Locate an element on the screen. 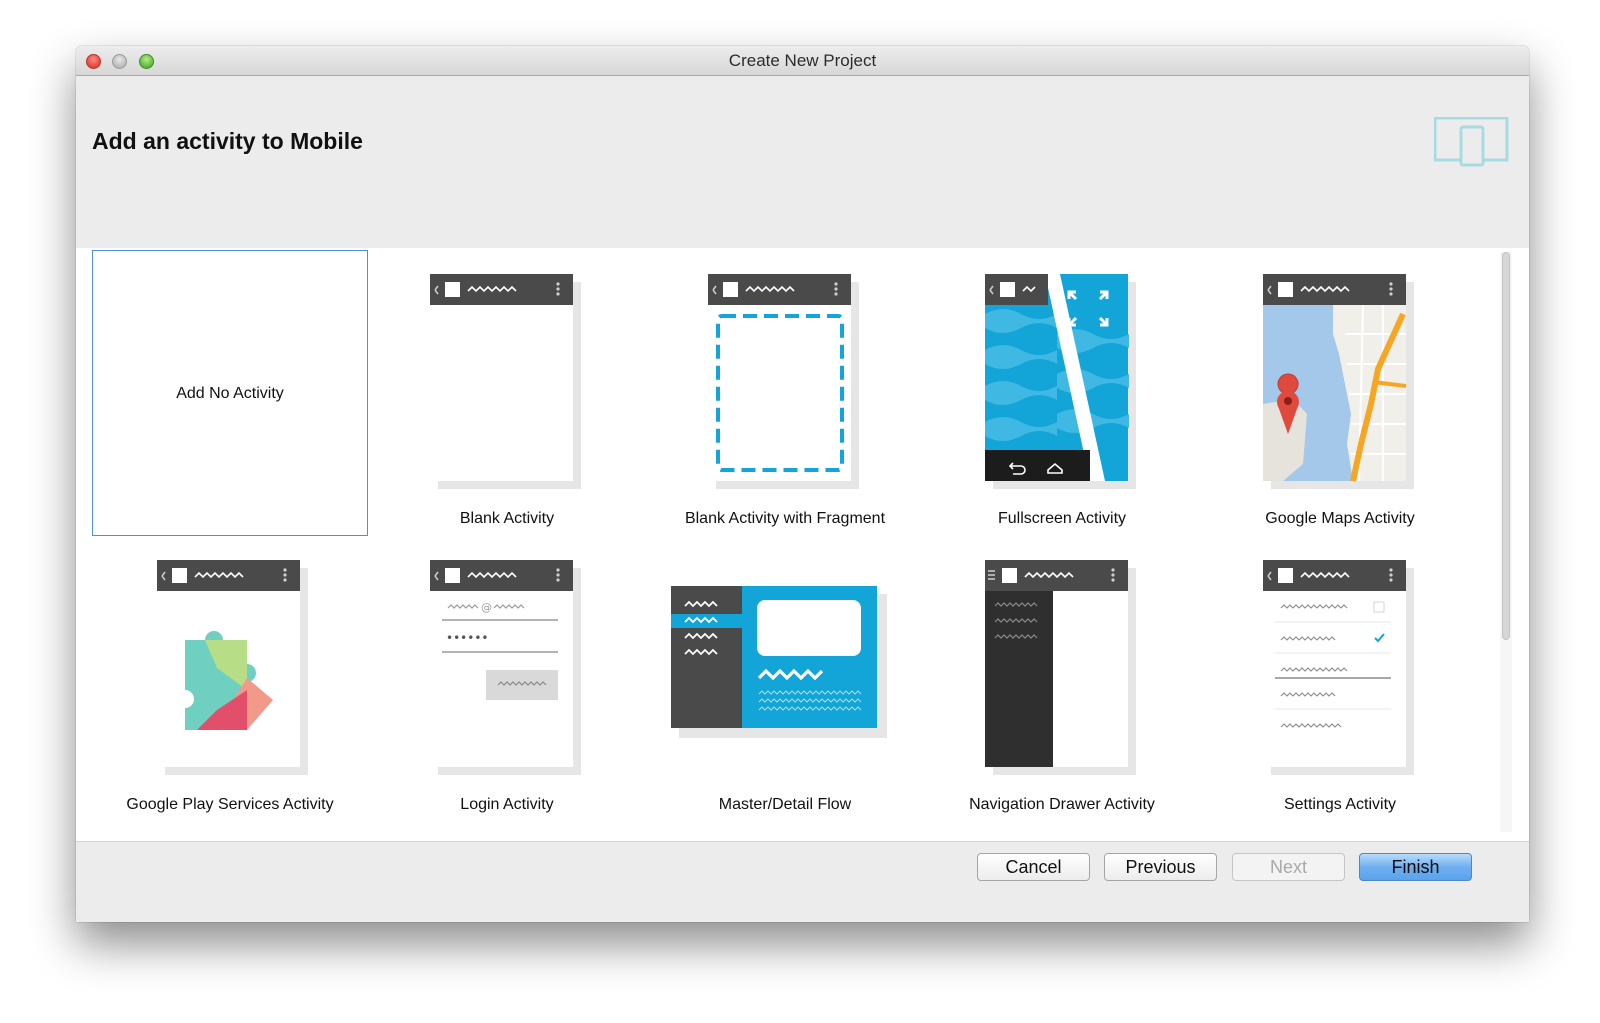  tile-blank-activity-fragment: Blank Activity with Fragment is located at coordinates (785, 393).